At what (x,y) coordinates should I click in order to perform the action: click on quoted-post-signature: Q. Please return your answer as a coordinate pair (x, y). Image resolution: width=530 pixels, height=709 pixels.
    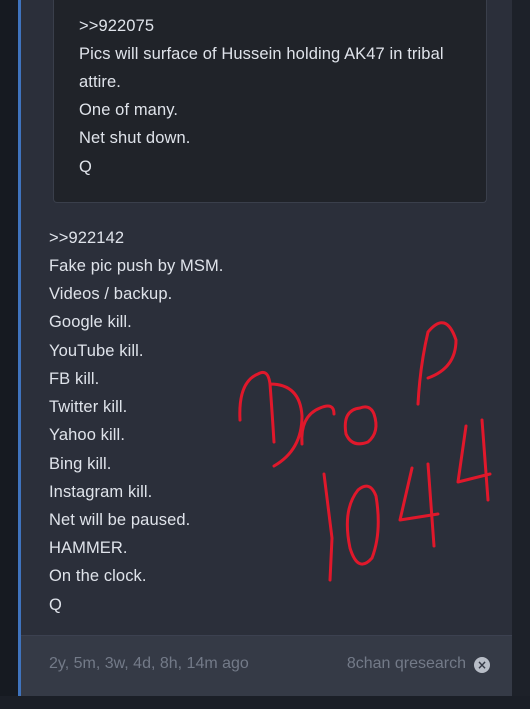
    Looking at the image, I should click on (85, 167).